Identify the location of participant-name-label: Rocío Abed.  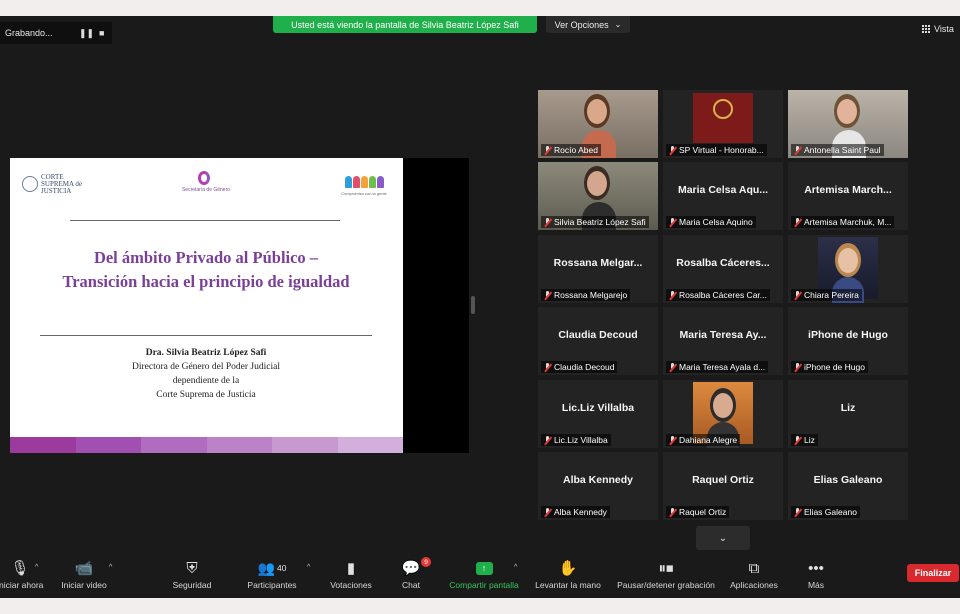
(571, 150).